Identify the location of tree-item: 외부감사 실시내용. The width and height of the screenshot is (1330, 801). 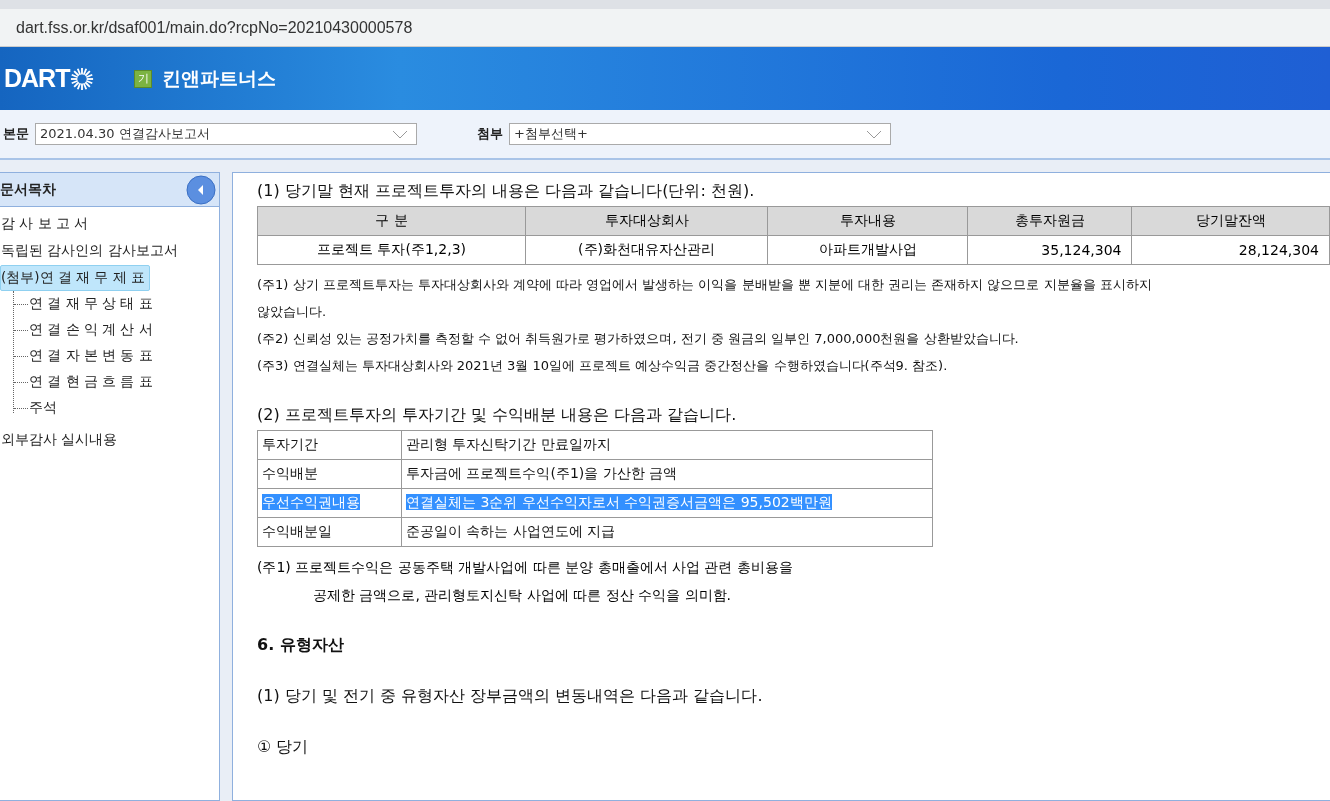
(61, 439).